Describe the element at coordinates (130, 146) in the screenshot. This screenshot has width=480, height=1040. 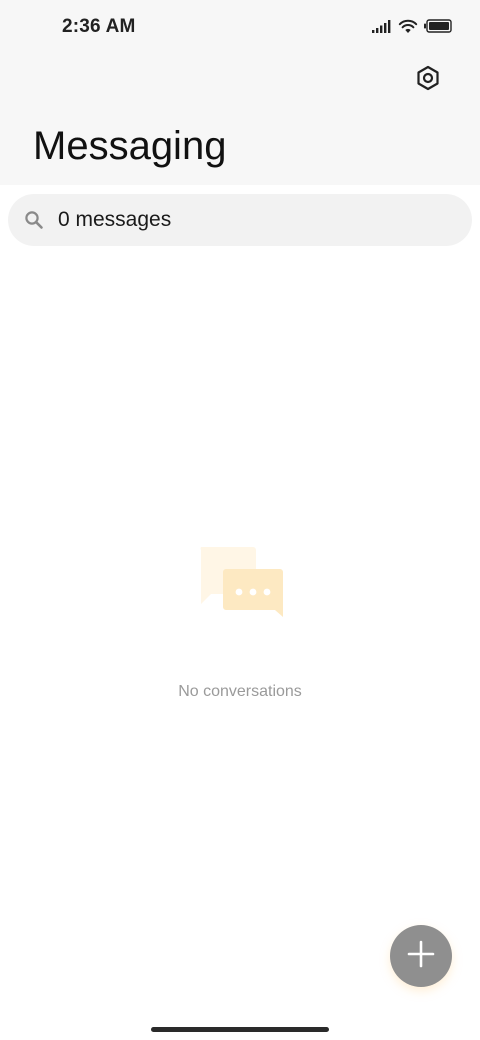
I see `page-title: Messaging` at that location.